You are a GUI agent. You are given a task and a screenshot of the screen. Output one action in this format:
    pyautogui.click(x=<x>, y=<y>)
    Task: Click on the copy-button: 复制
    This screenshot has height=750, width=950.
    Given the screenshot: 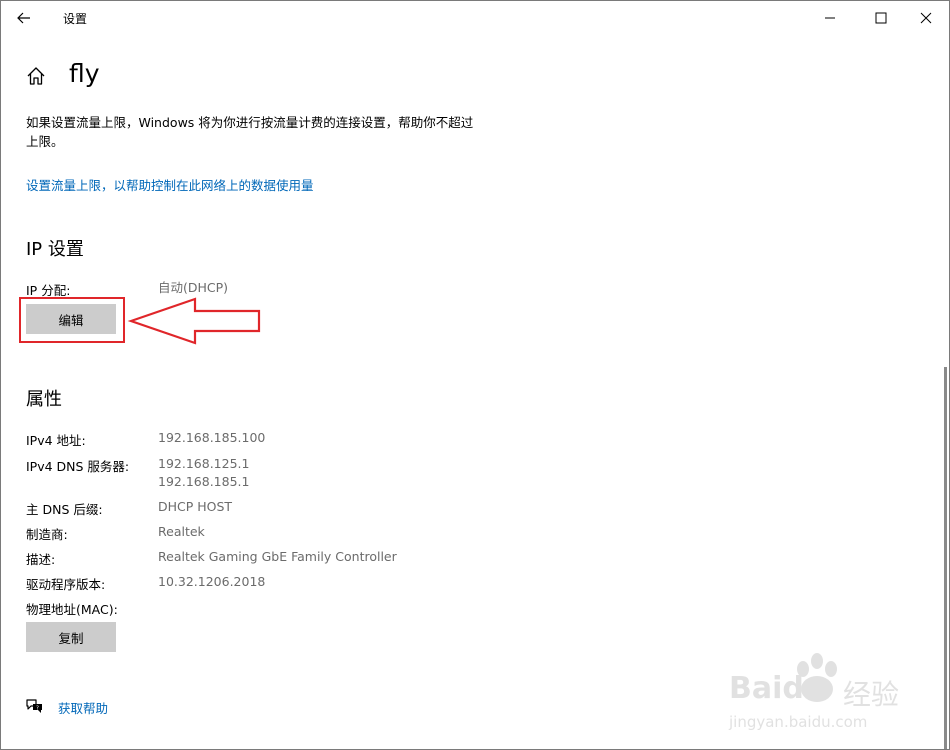 What is the action you would take?
    pyautogui.click(x=71, y=637)
    